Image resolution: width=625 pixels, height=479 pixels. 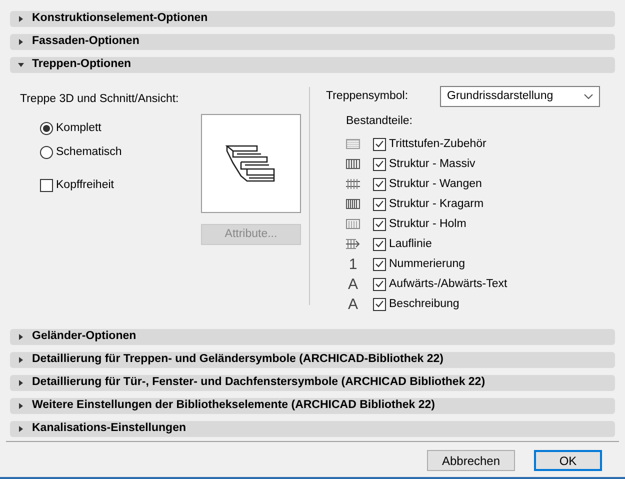 I want to click on checkbox-label: Lauflinie, so click(x=410, y=244).